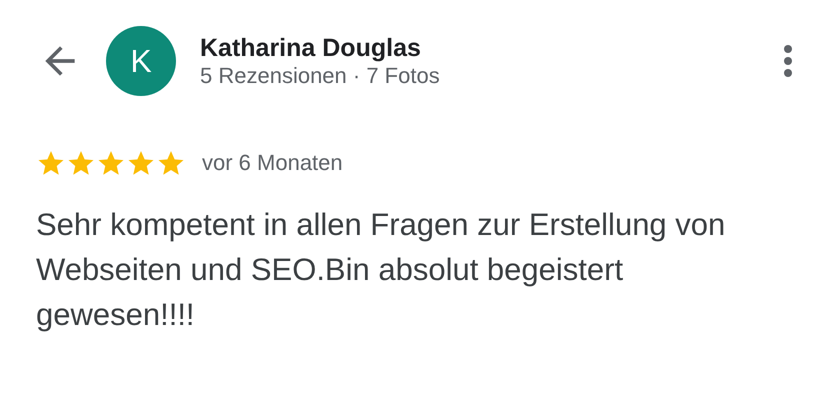 The height and width of the screenshot is (414, 828). Describe the element at coordinates (320, 76) in the screenshot. I see `reviewer-stats: 5 Rezensionen · 7 Fotos` at that location.